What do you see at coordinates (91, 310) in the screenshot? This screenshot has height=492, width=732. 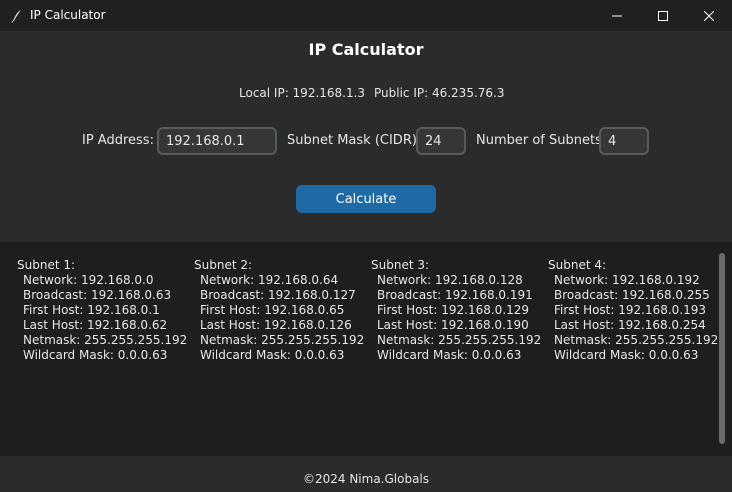 I see `subnet-first-host: First Host: 192.168.0.1` at bounding box center [91, 310].